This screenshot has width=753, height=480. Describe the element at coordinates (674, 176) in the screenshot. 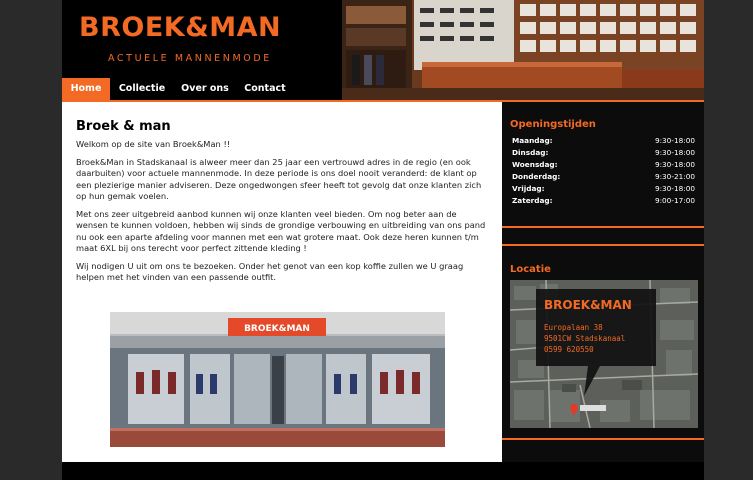

I see `hours-time: 9:30-21:00` at that location.